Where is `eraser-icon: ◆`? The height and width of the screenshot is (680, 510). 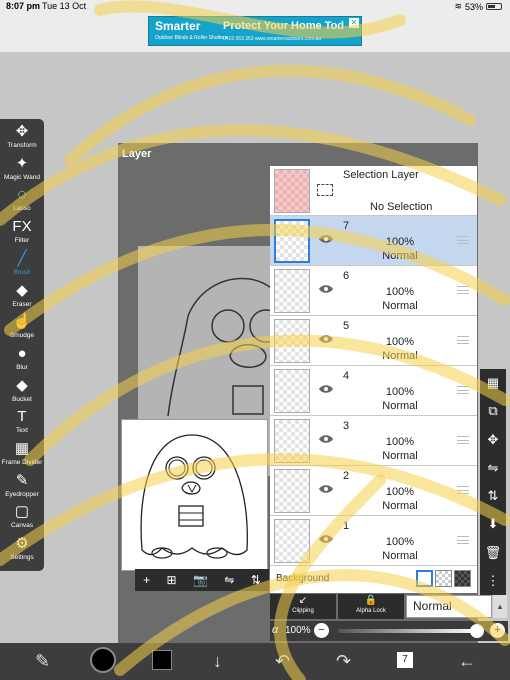
eraser-icon: ◆ is located at coordinates (22, 290).